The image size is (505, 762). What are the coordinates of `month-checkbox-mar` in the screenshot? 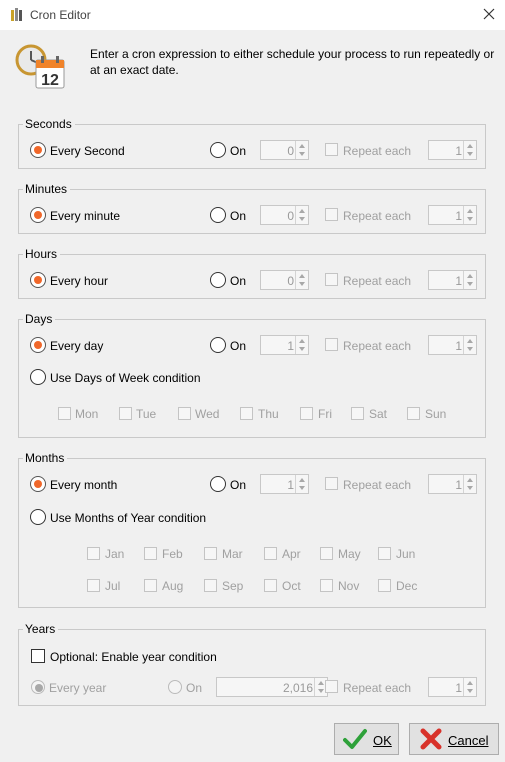 It's located at (210, 553).